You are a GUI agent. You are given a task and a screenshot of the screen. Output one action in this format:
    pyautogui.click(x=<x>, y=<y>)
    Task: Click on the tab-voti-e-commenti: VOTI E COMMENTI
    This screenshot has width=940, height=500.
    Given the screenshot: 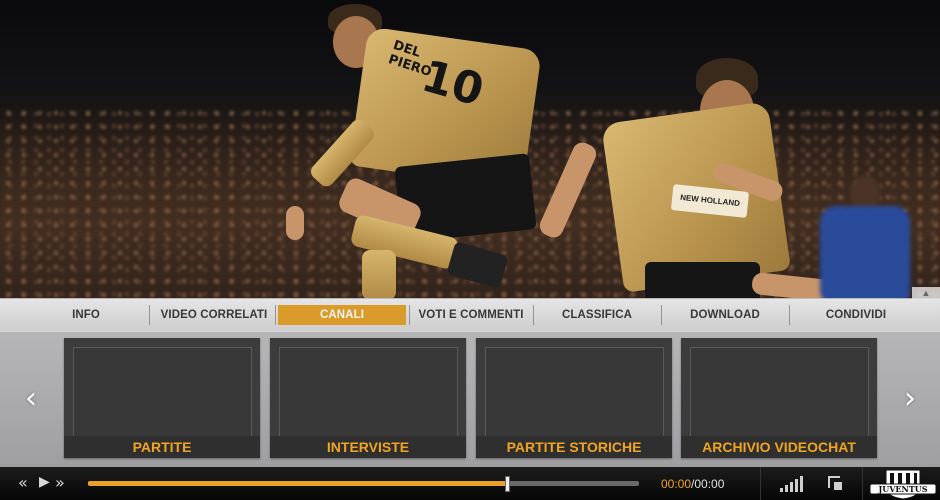 What is the action you would take?
    pyautogui.click(x=471, y=315)
    